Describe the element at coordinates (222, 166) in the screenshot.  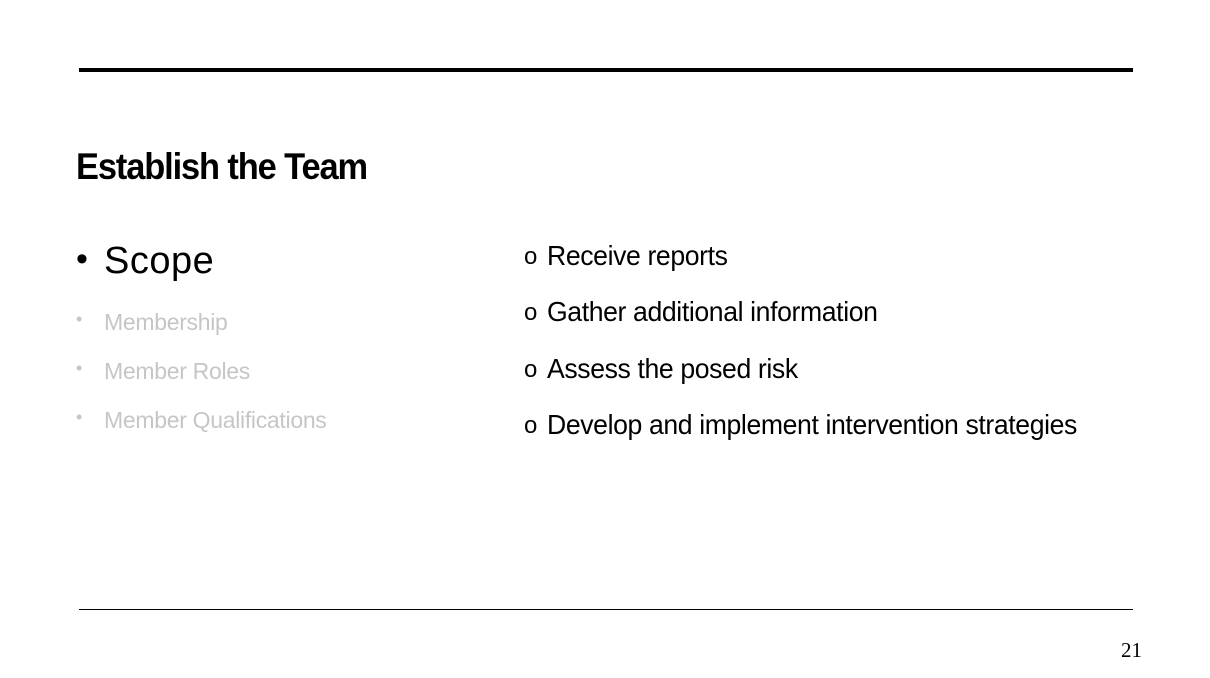
I see `slide-title: Establish the Team` at that location.